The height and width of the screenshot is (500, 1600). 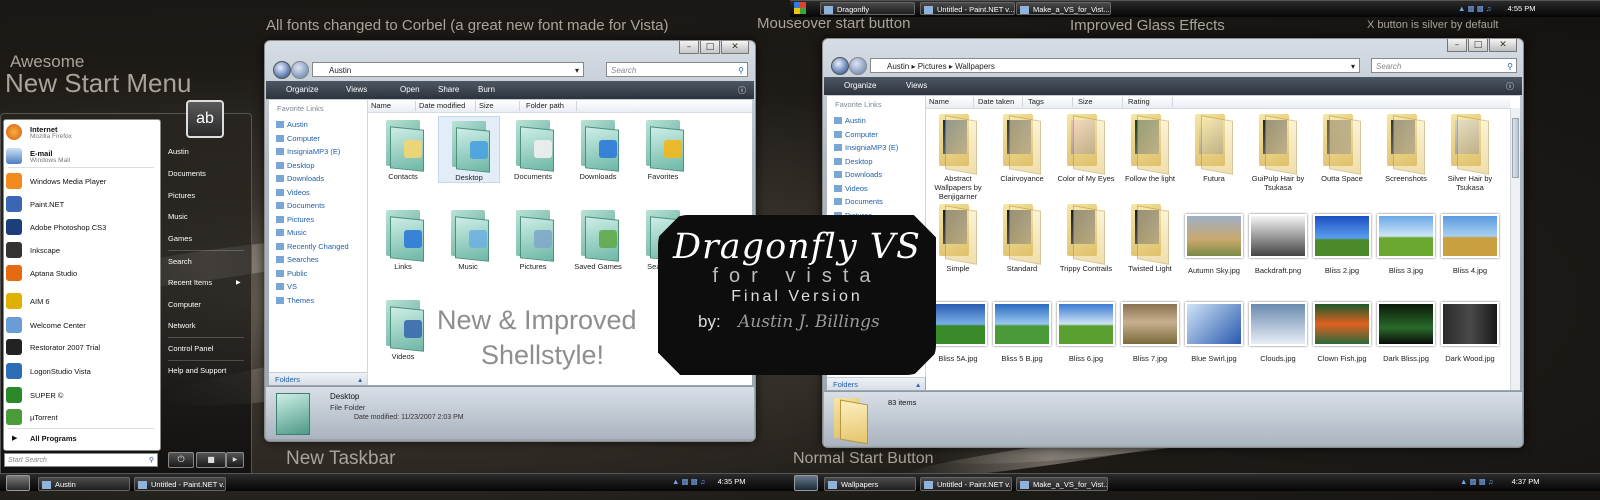 I want to click on pinned-internet: Internet Mozilla Firefox, so click(x=79, y=132).